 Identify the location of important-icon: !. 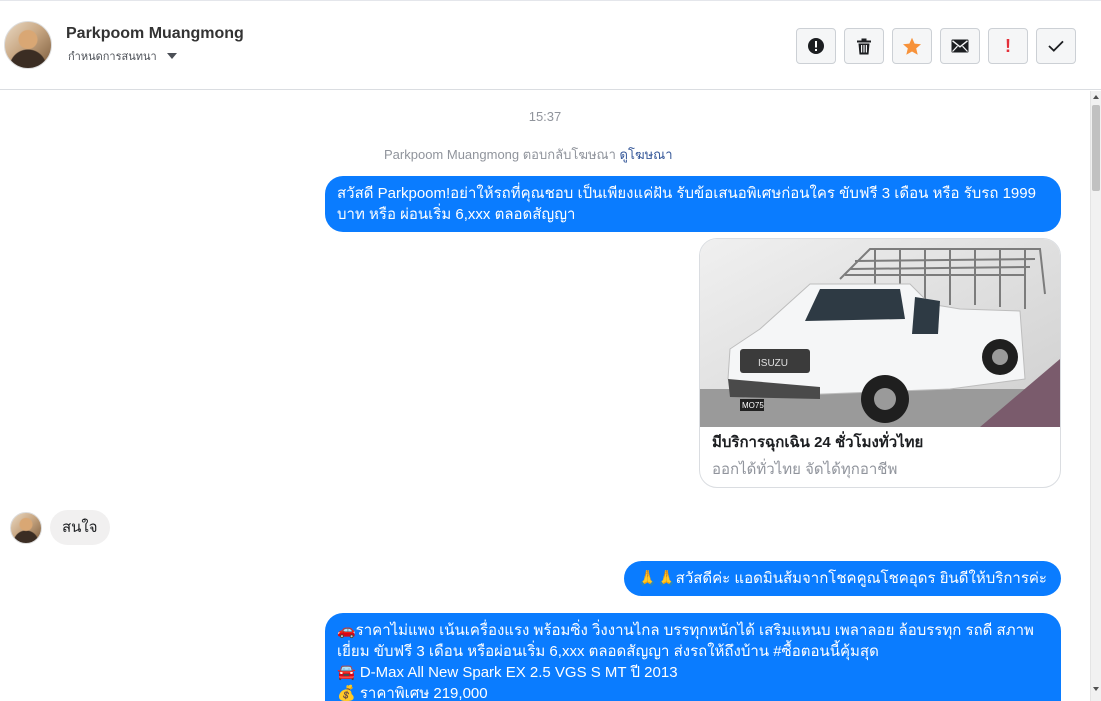
(1008, 46).